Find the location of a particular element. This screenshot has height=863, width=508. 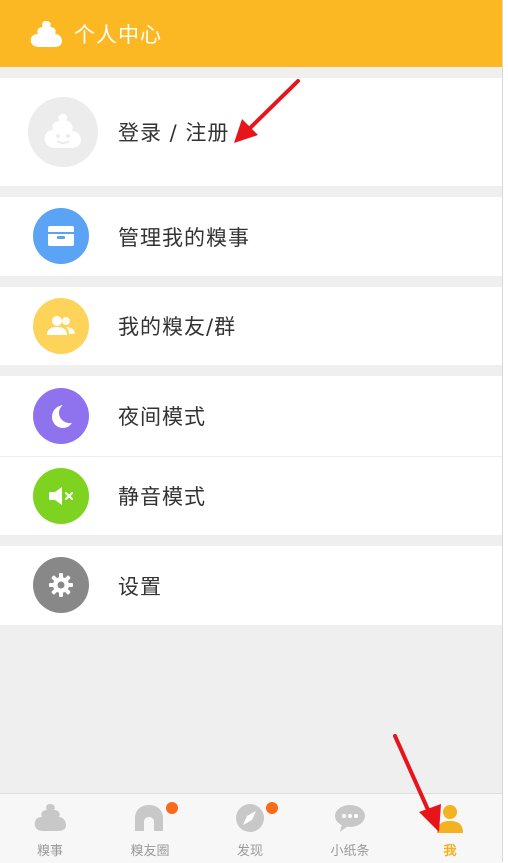

page-title: 个人中心 is located at coordinates (118, 34).